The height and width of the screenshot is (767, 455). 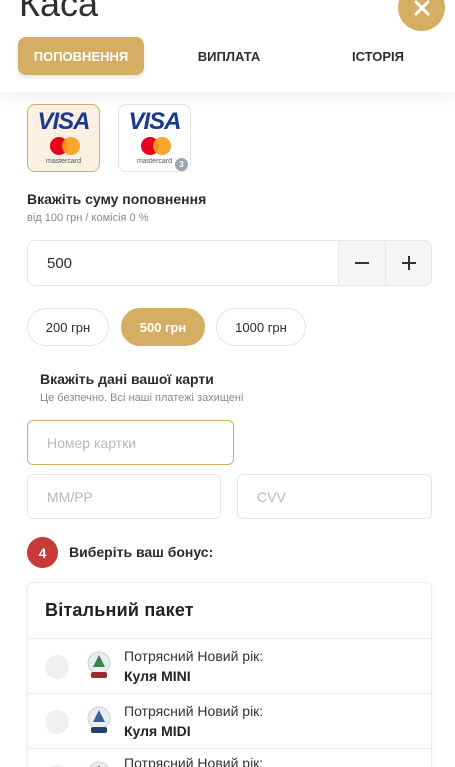 What do you see at coordinates (421, 7) in the screenshot?
I see `close-icon` at bounding box center [421, 7].